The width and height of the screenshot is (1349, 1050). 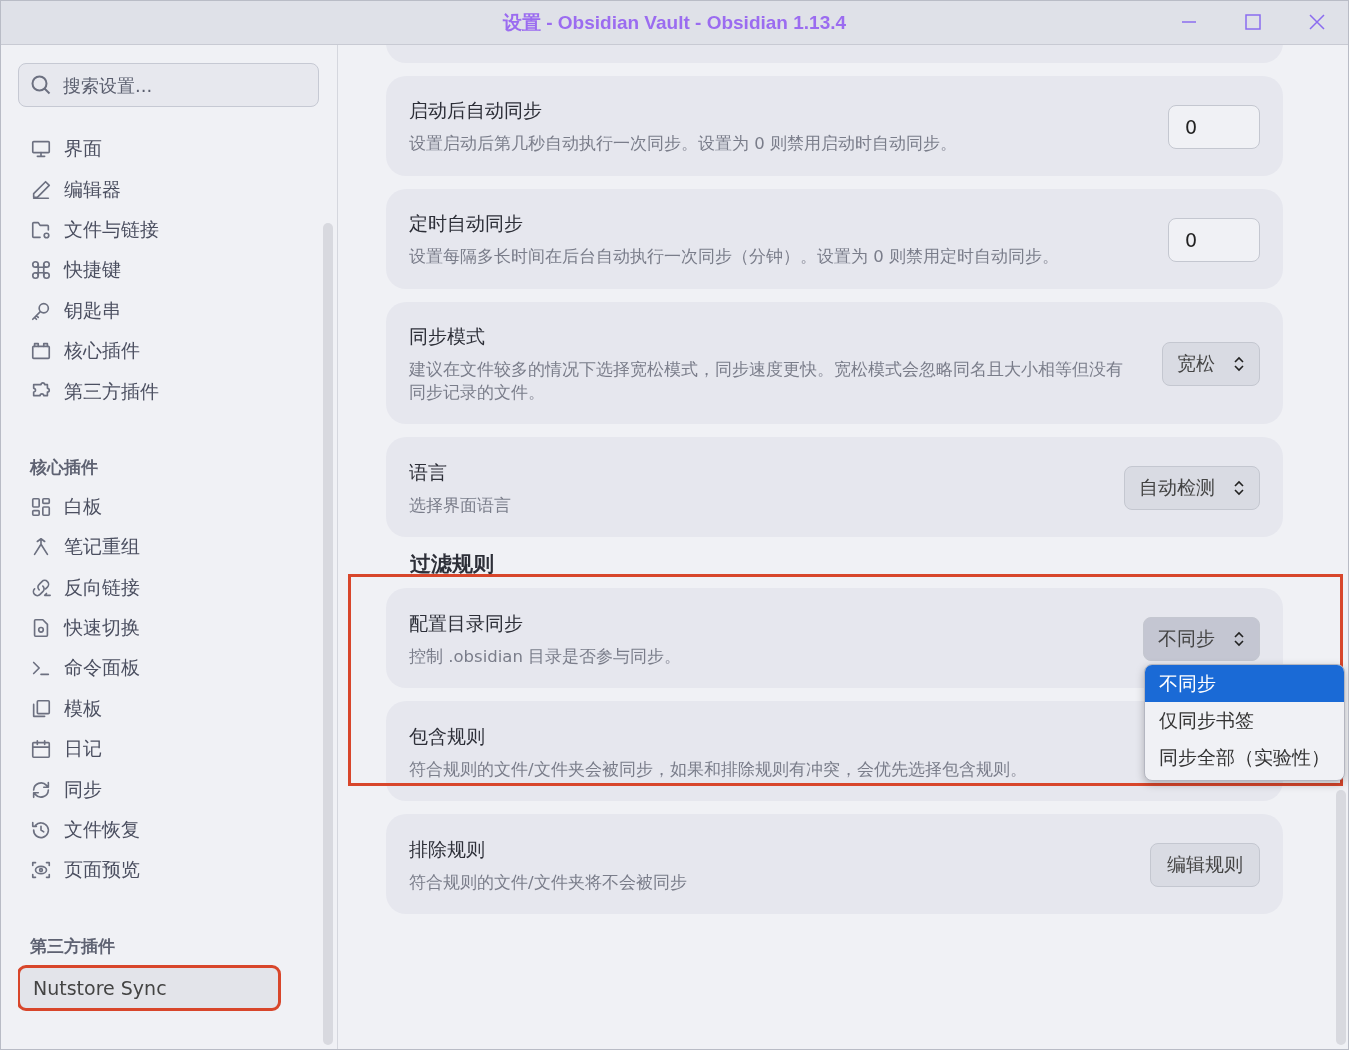 I want to click on sidebar-item: 反向链接, so click(x=160, y=587).